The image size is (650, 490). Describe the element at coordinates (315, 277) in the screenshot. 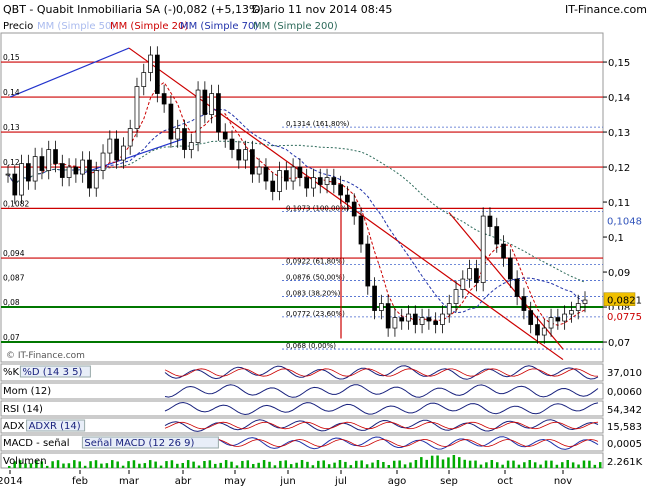

I see `fibonacci-label: 0,0876 (50,00%)` at that location.